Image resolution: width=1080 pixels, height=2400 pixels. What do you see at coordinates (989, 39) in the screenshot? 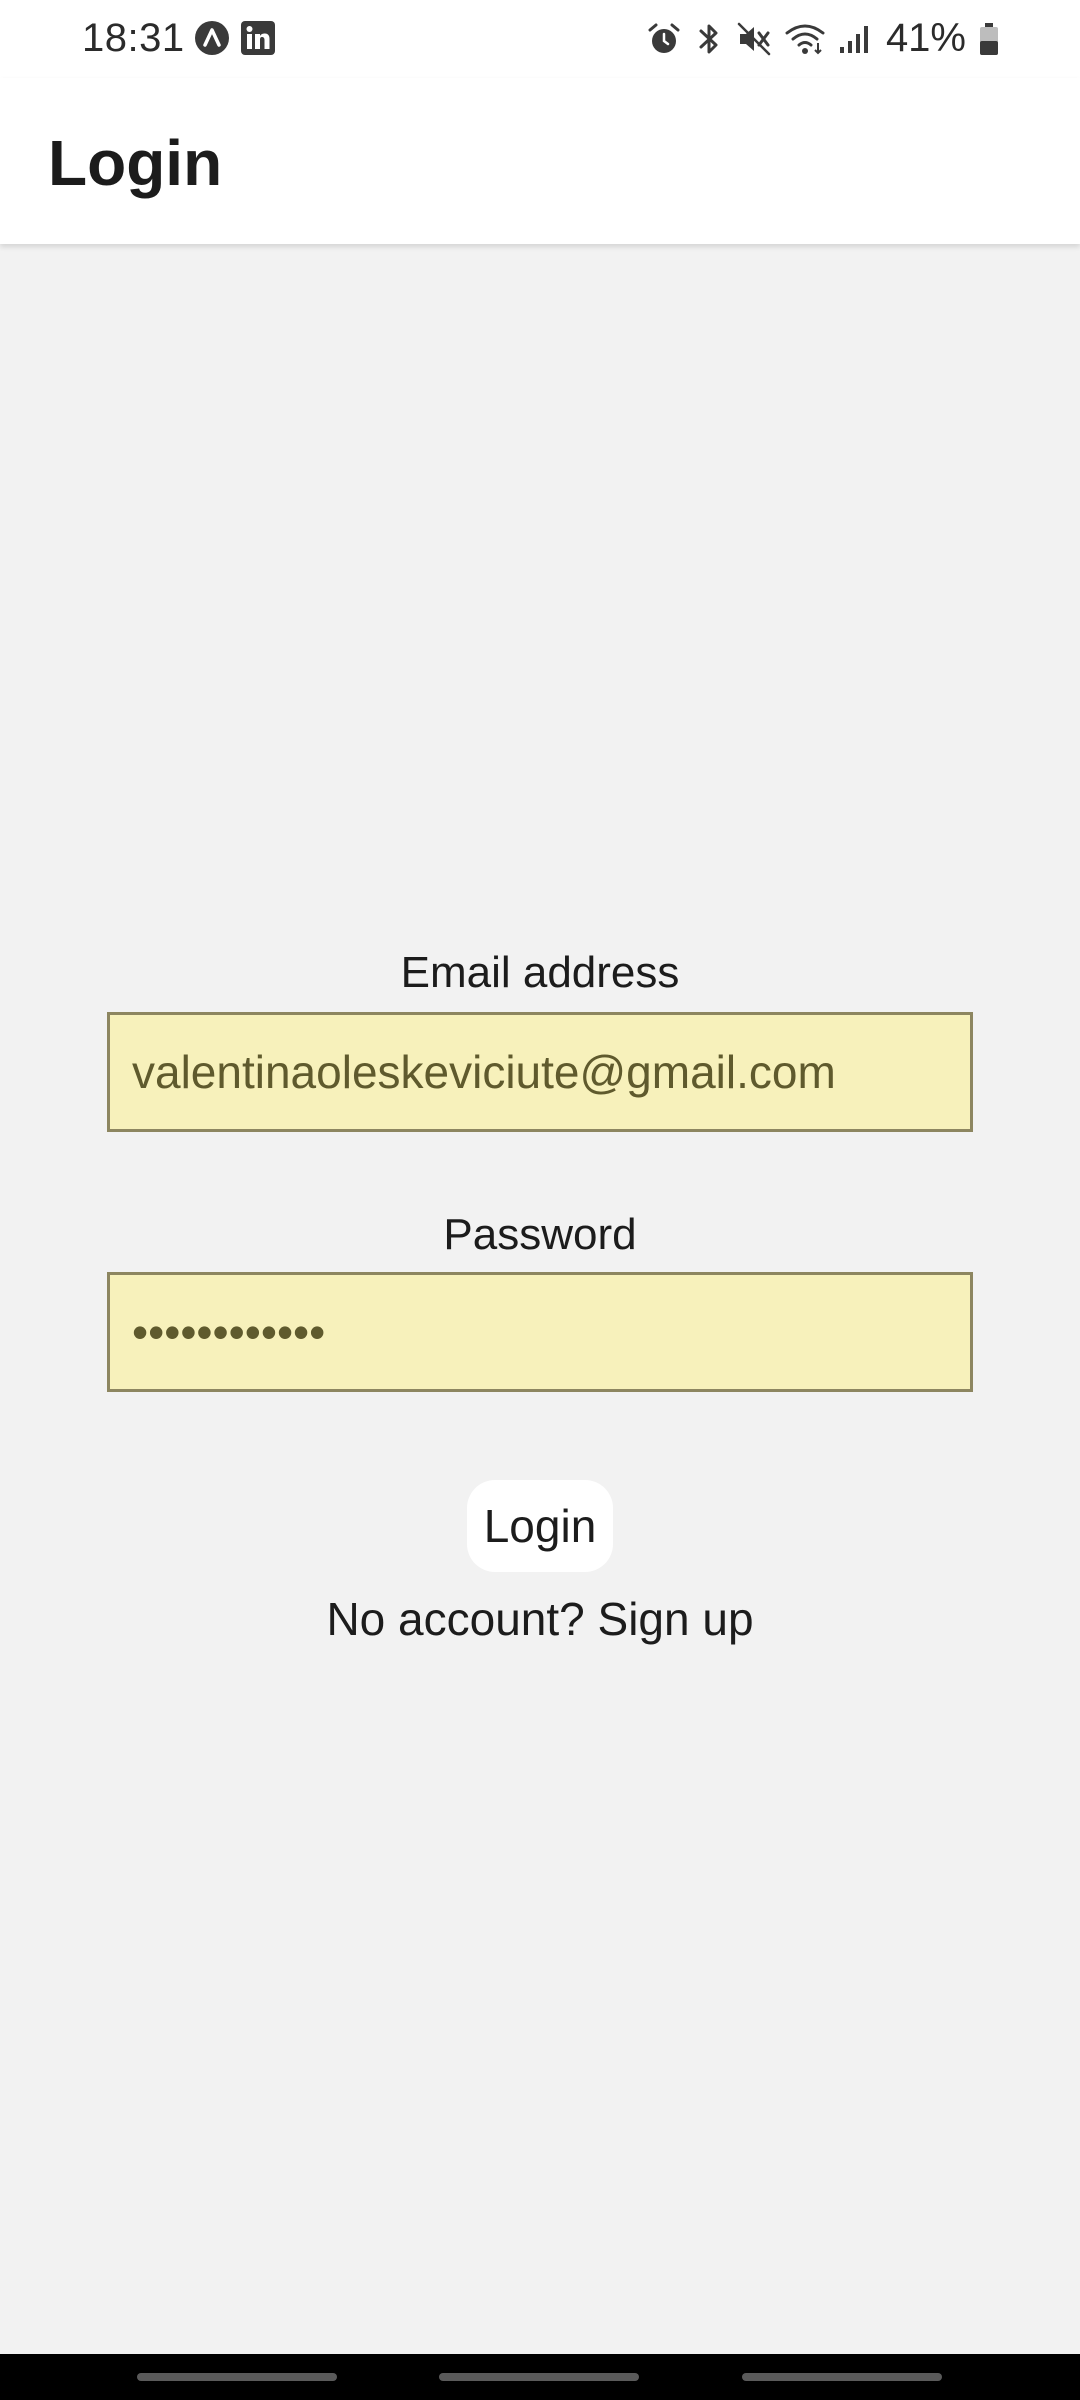
I see `battery-icon` at bounding box center [989, 39].